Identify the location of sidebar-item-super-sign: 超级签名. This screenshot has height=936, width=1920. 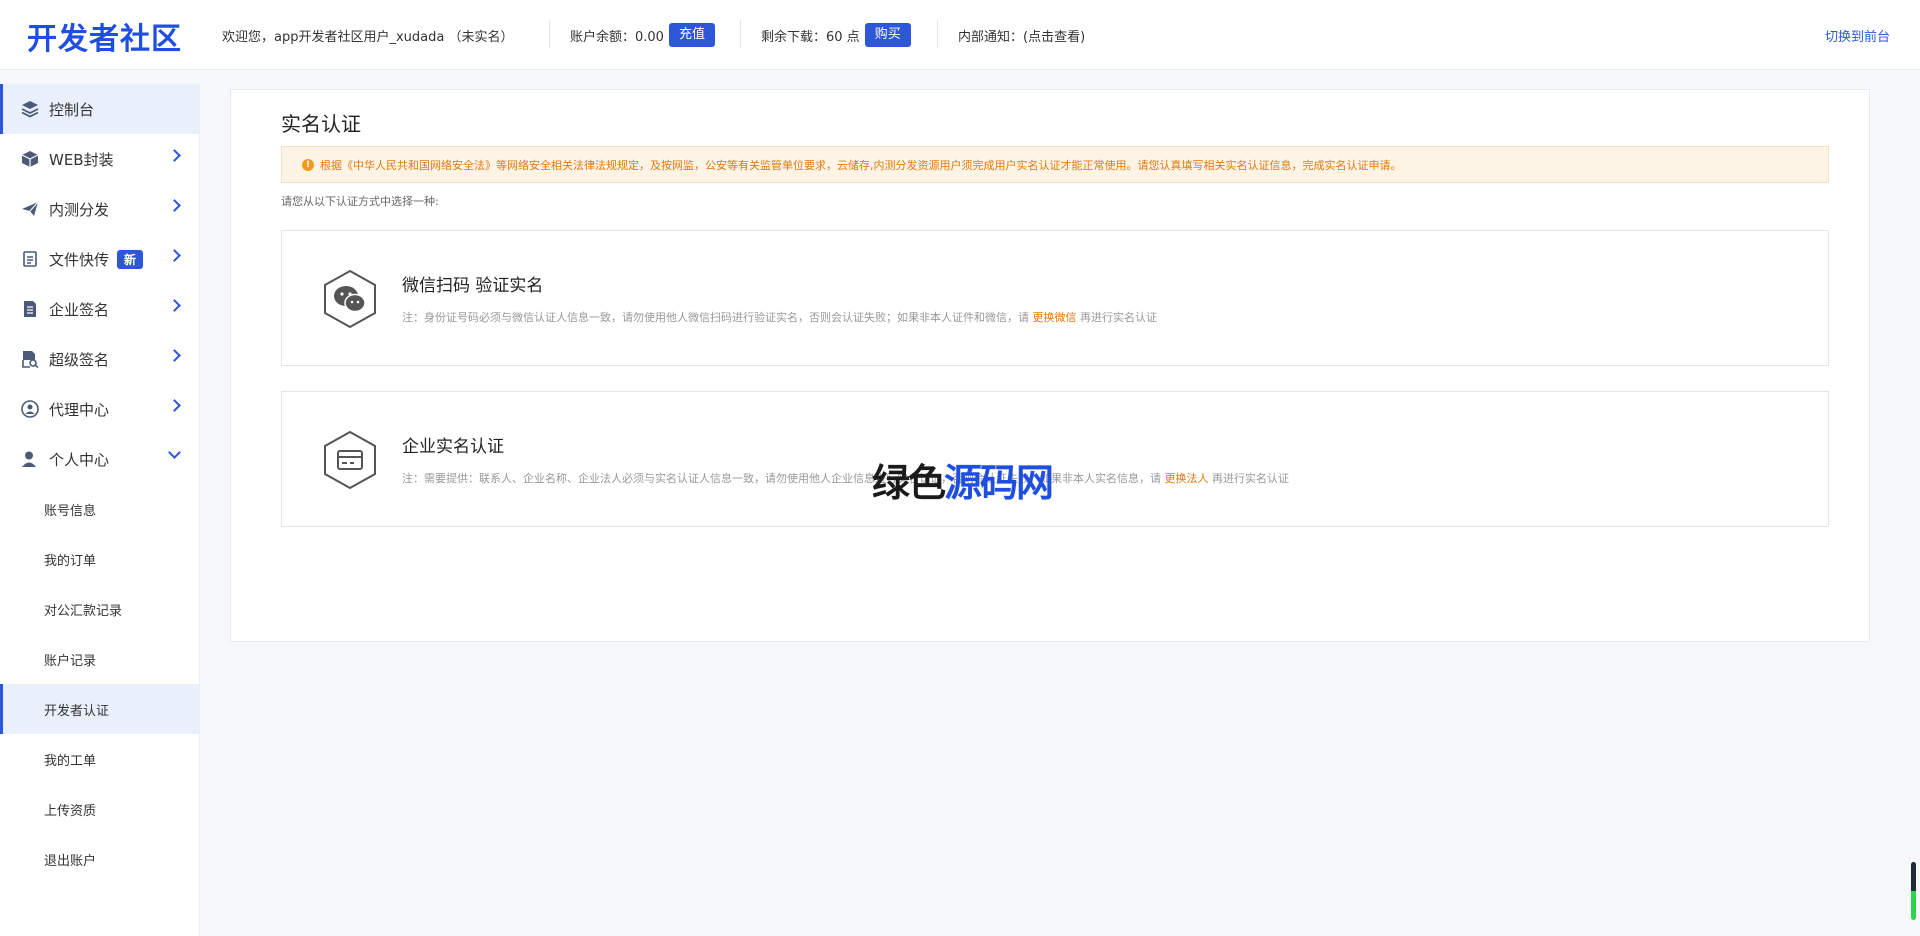
(99, 359).